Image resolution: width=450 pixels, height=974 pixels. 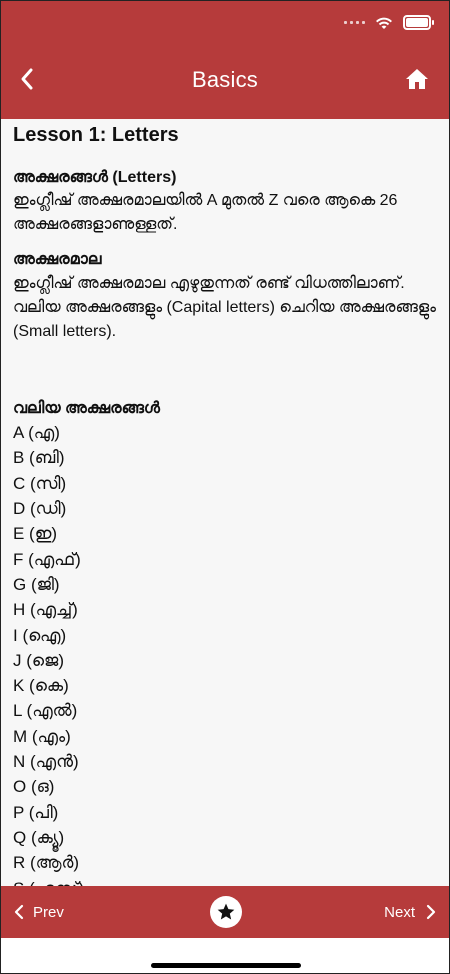 What do you see at coordinates (48, 912) in the screenshot?
I see `prev-label: Prev` at bounding box center [48, 912].